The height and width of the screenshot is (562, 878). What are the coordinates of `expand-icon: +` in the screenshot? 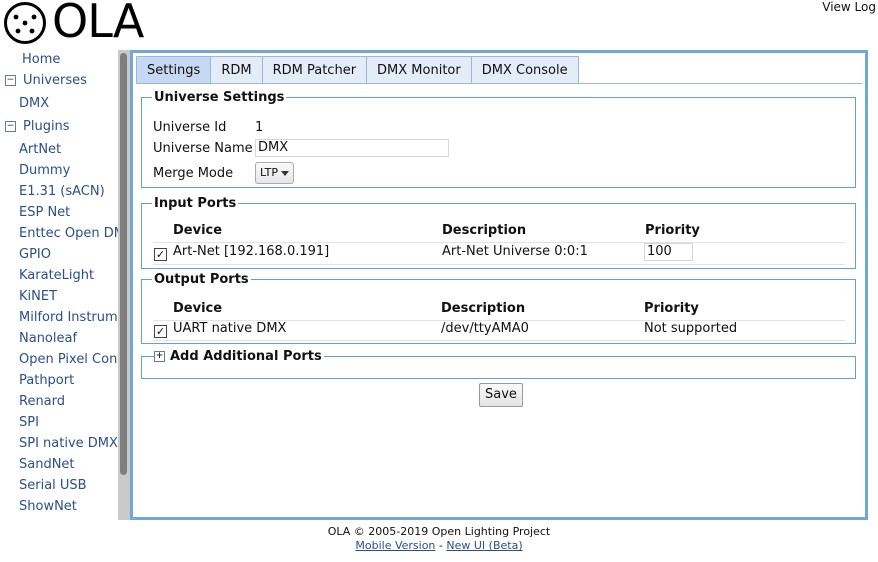 It's located at (159, 356).